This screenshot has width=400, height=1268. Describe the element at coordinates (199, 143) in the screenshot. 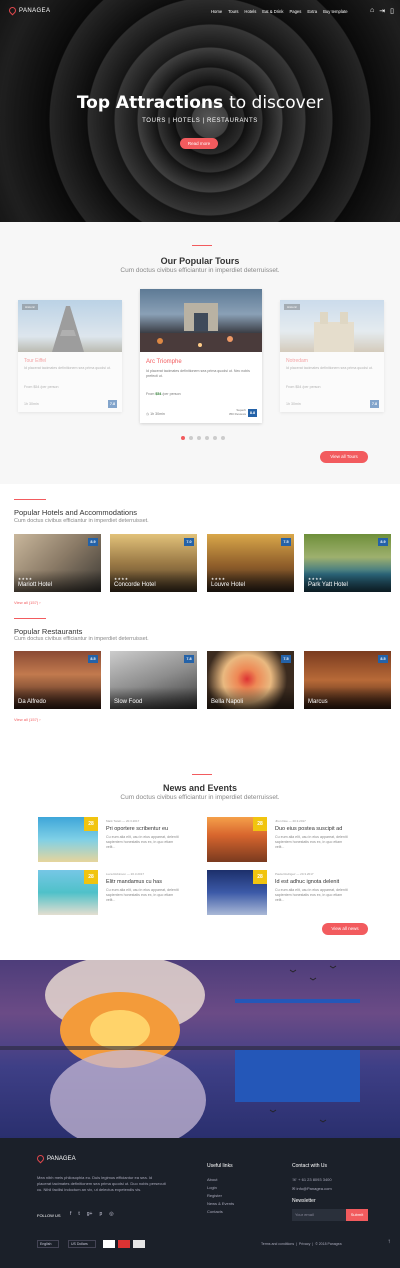

I see `read-more-button: Read more` at that location.